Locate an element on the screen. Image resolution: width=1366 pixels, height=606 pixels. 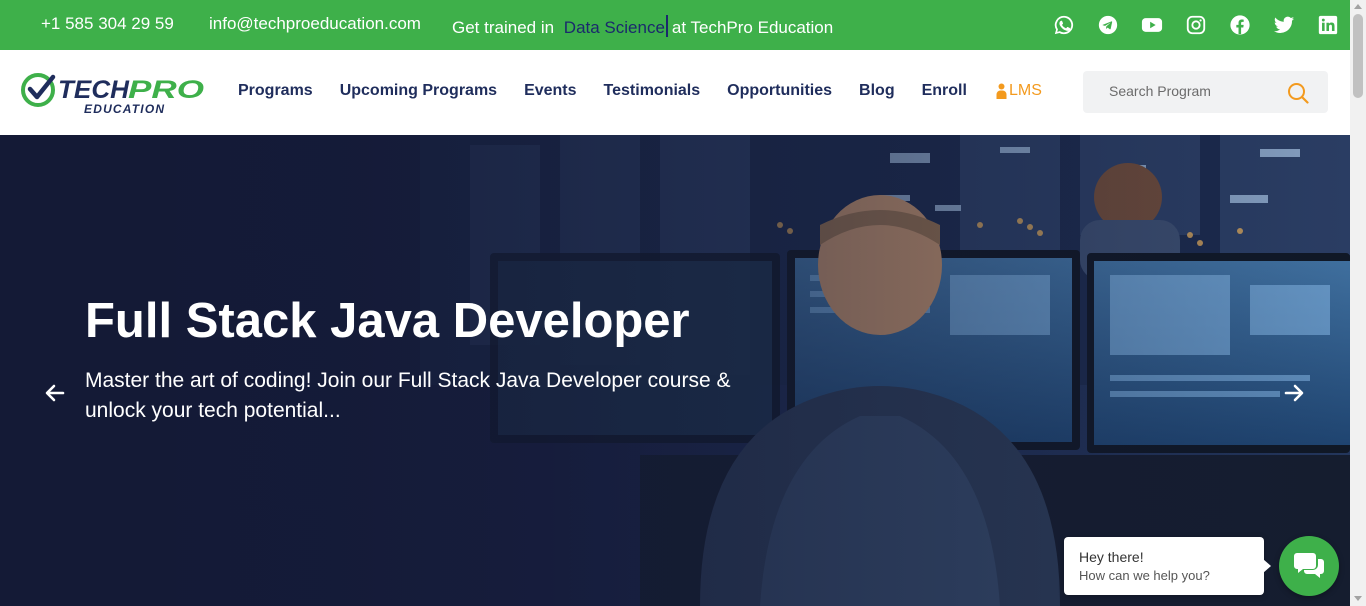
instagram-icon is located at coordinates (1196, 25).